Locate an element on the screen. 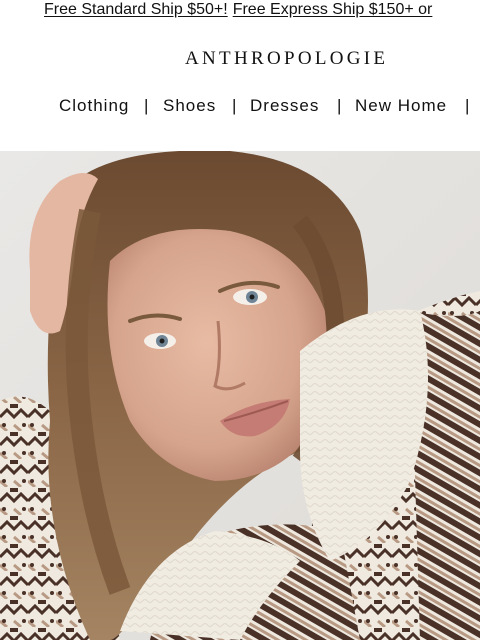 The width and height of the screenshot is (480, 640). nav-item-new-home: New Home is located at coordinates (401, 106).